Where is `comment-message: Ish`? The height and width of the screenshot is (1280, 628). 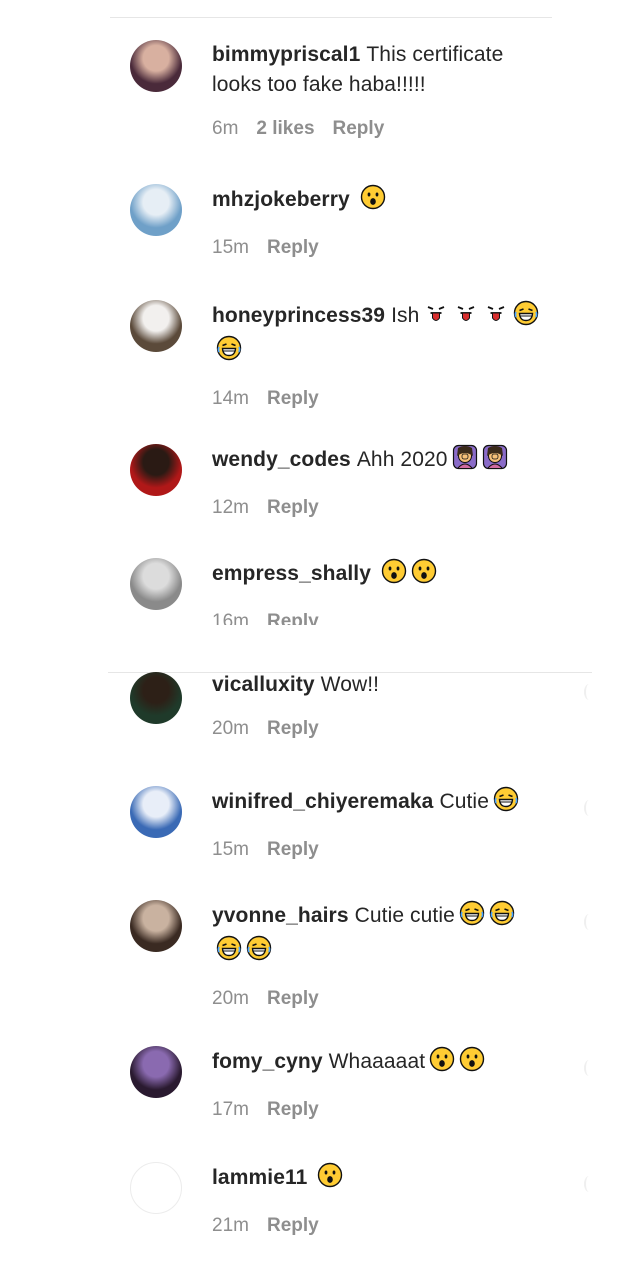 comment-message: Ish is located at coordinates (405, 315).